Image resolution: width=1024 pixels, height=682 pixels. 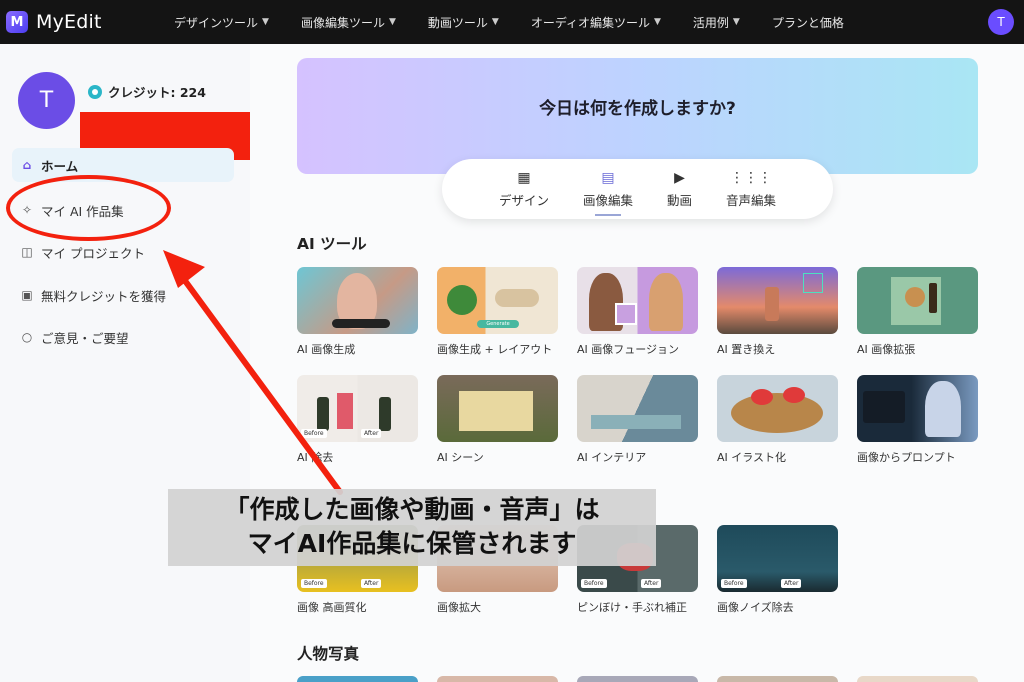 I want to click on tool-label: 画像拡大, so click(x=459, y=607).